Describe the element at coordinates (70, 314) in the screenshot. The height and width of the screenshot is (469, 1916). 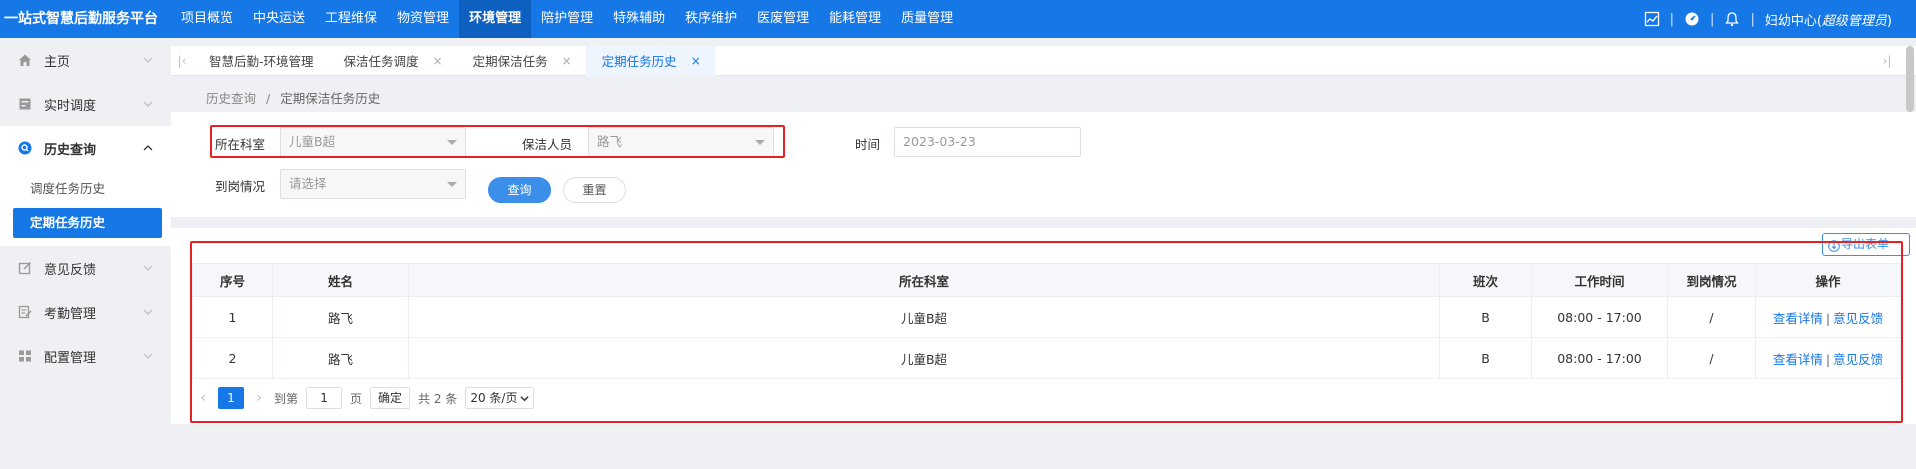
I see `sidebar-item-label: 考勤管理` at that location.